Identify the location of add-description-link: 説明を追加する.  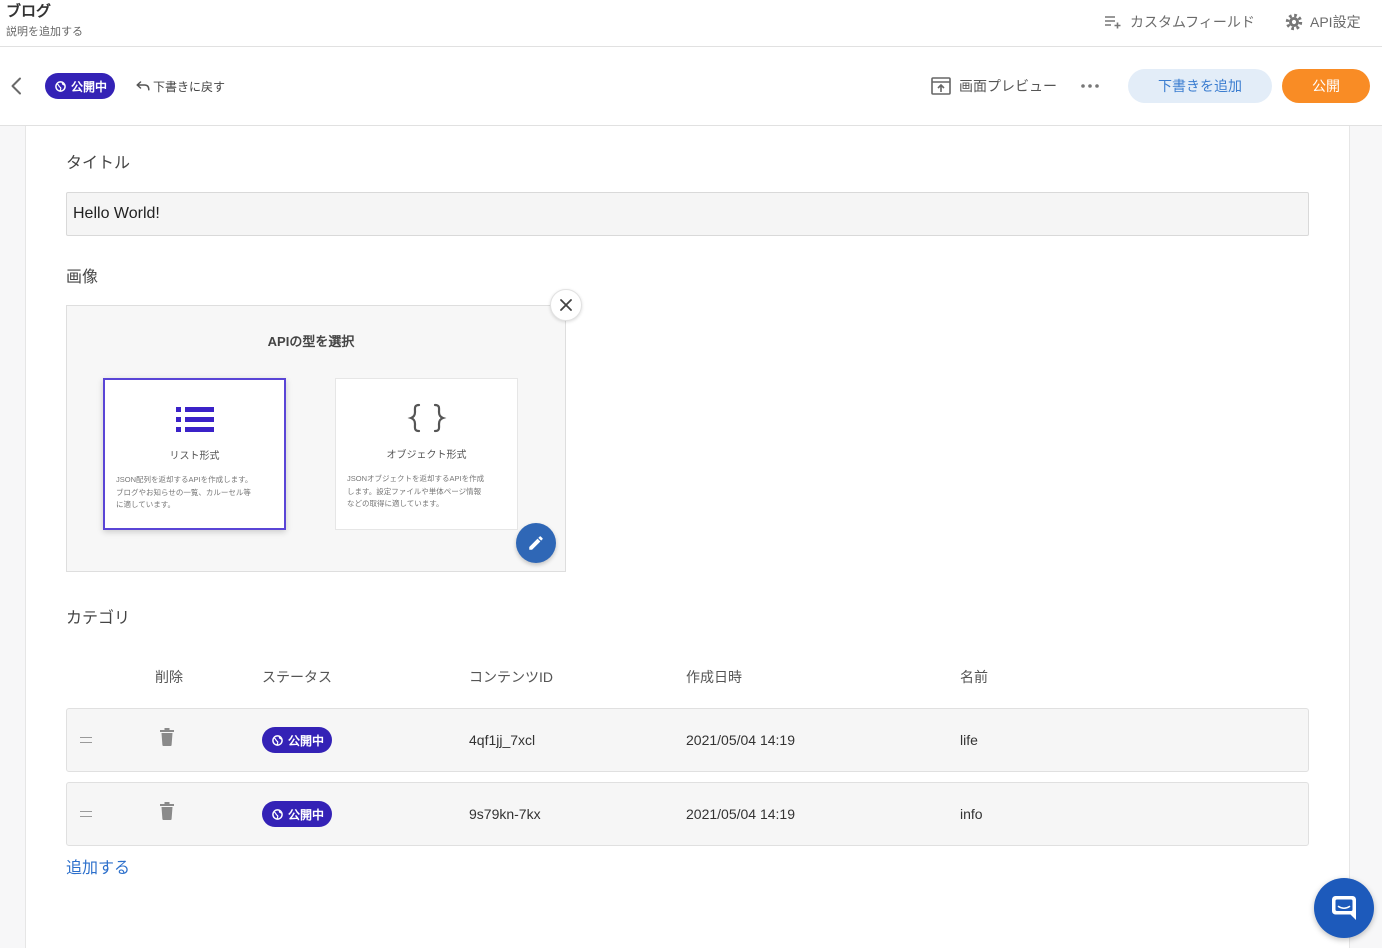
(44, 32).